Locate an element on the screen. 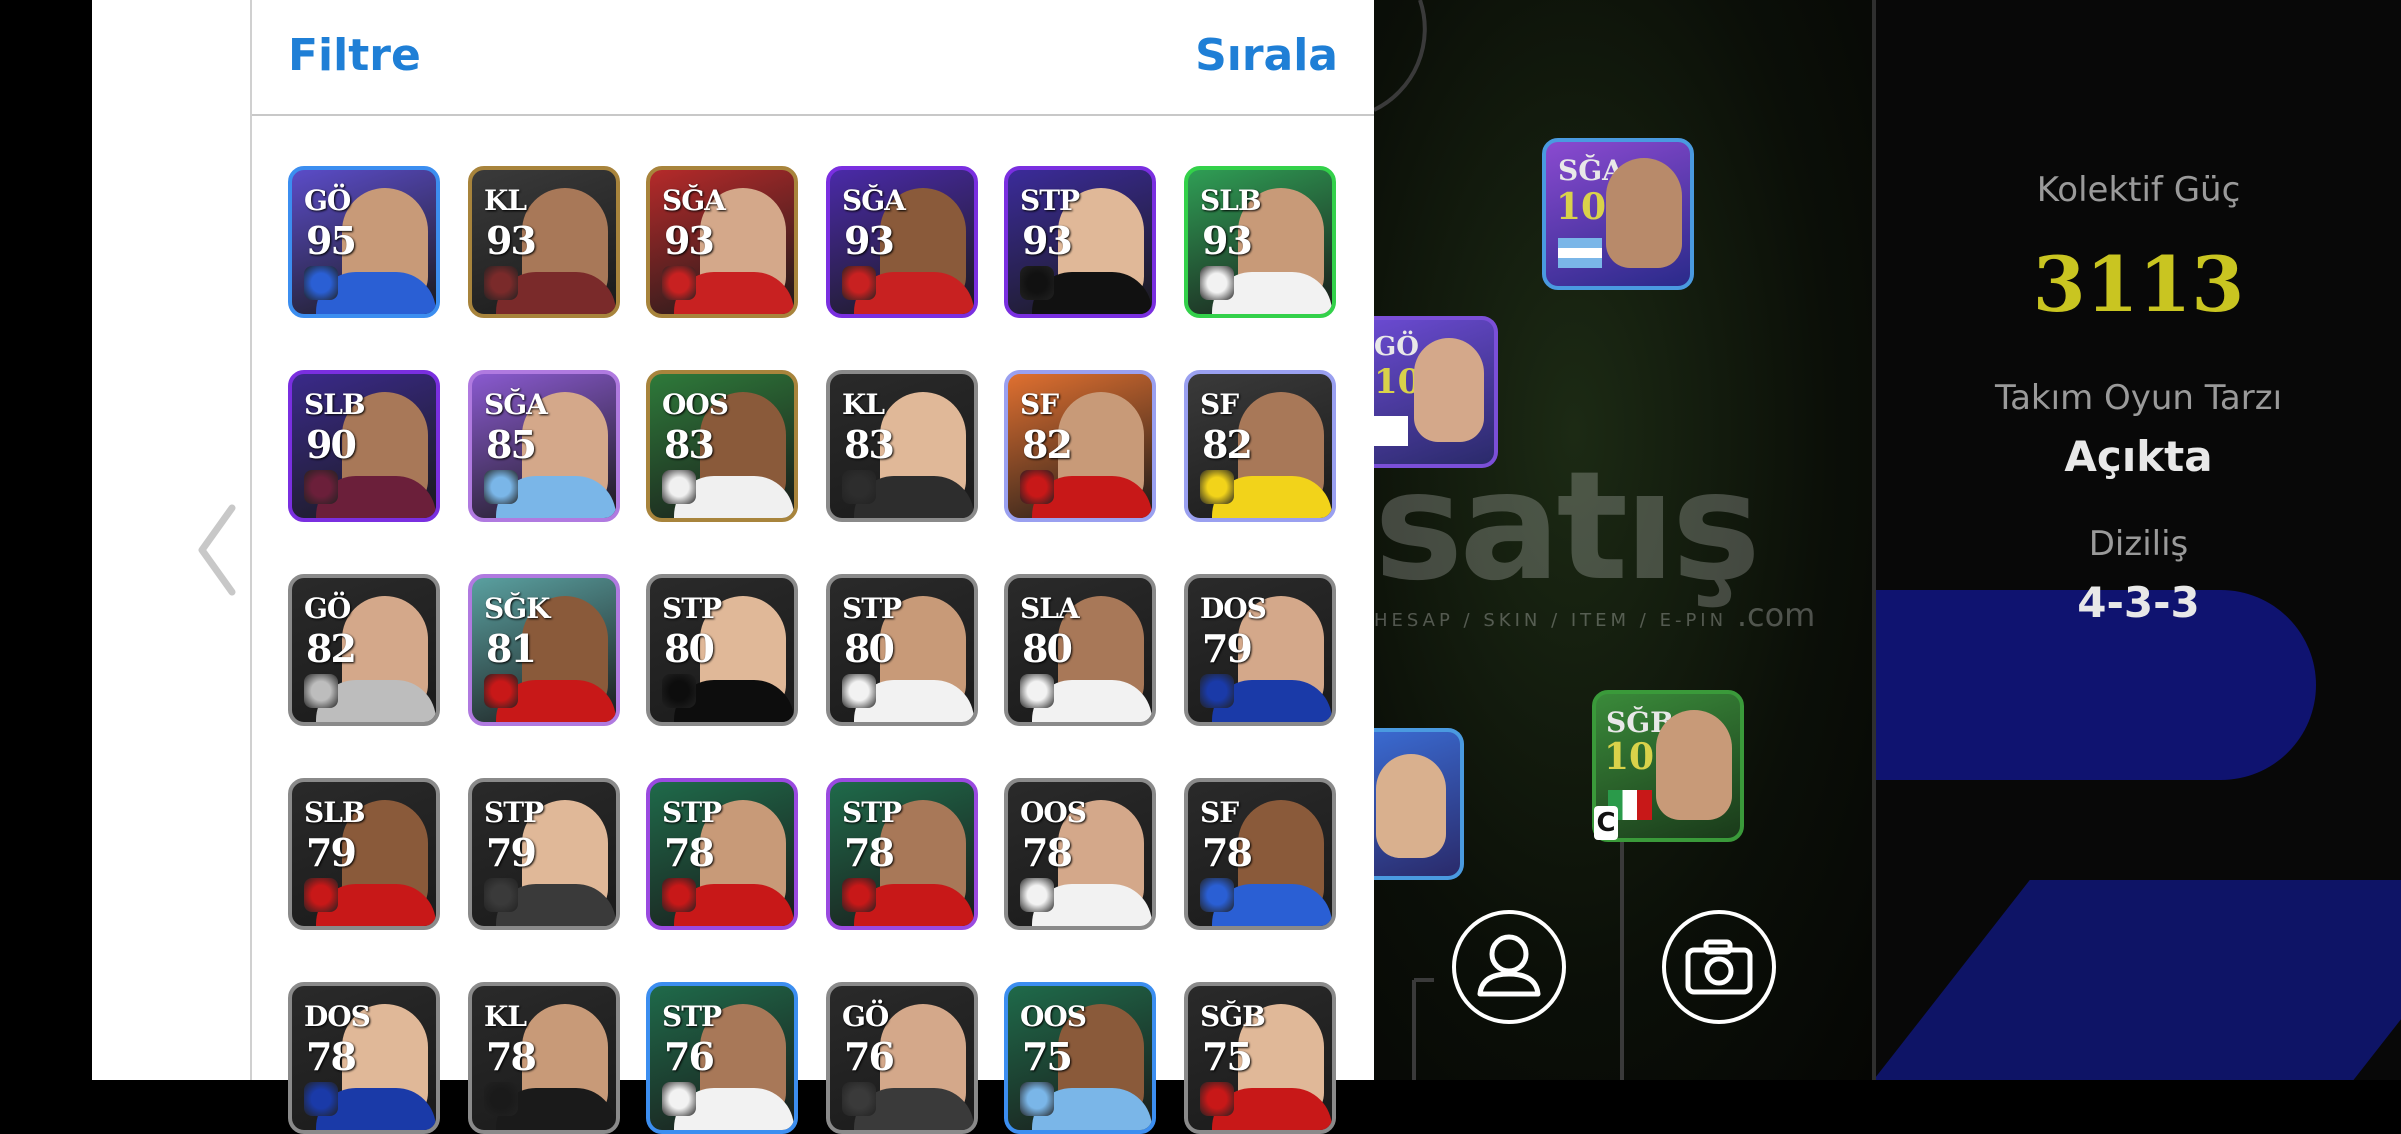 Image resolution: width=2401 pixels, height=1134 pixels. player-card: SLA 80 is located at coordinates (1080, 650).